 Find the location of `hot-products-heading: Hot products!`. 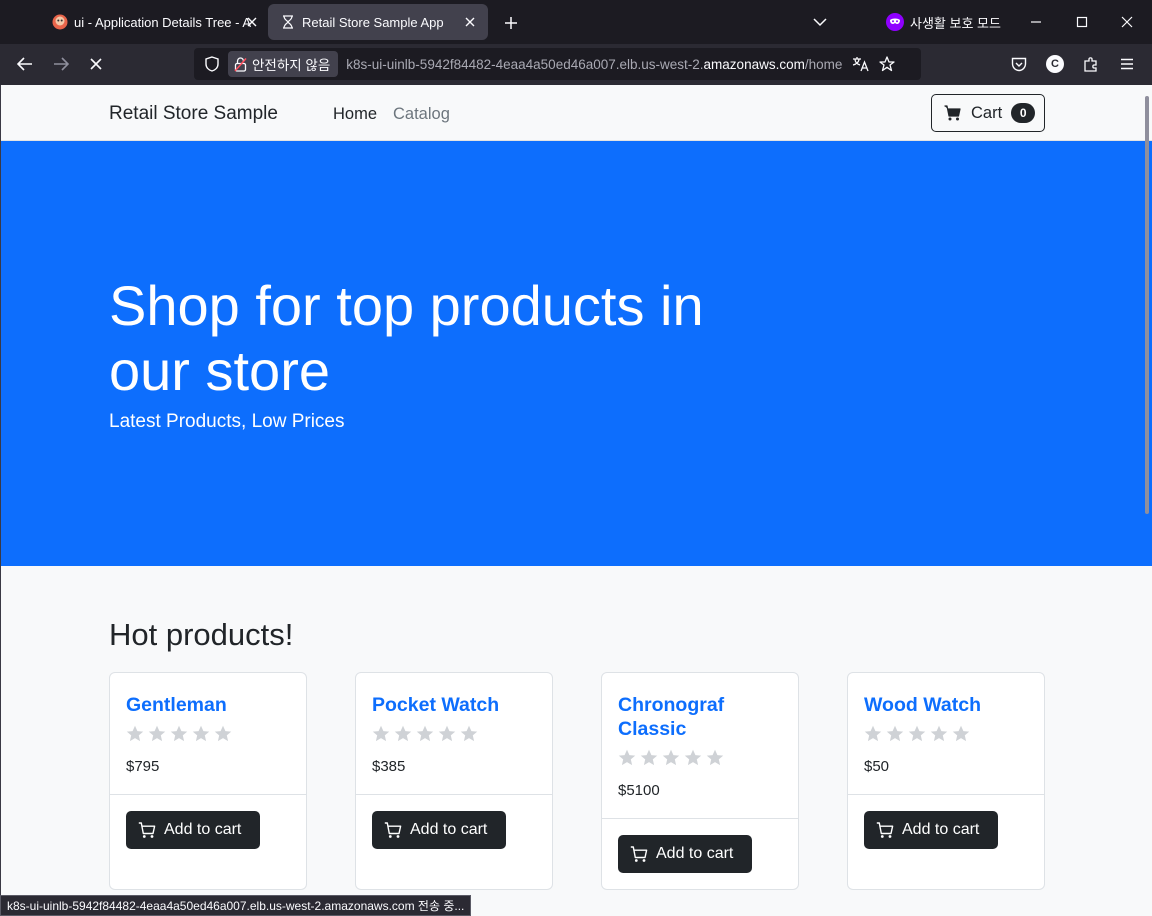

hot-products-heading: Hot products! is located at coordinates (201, 634).